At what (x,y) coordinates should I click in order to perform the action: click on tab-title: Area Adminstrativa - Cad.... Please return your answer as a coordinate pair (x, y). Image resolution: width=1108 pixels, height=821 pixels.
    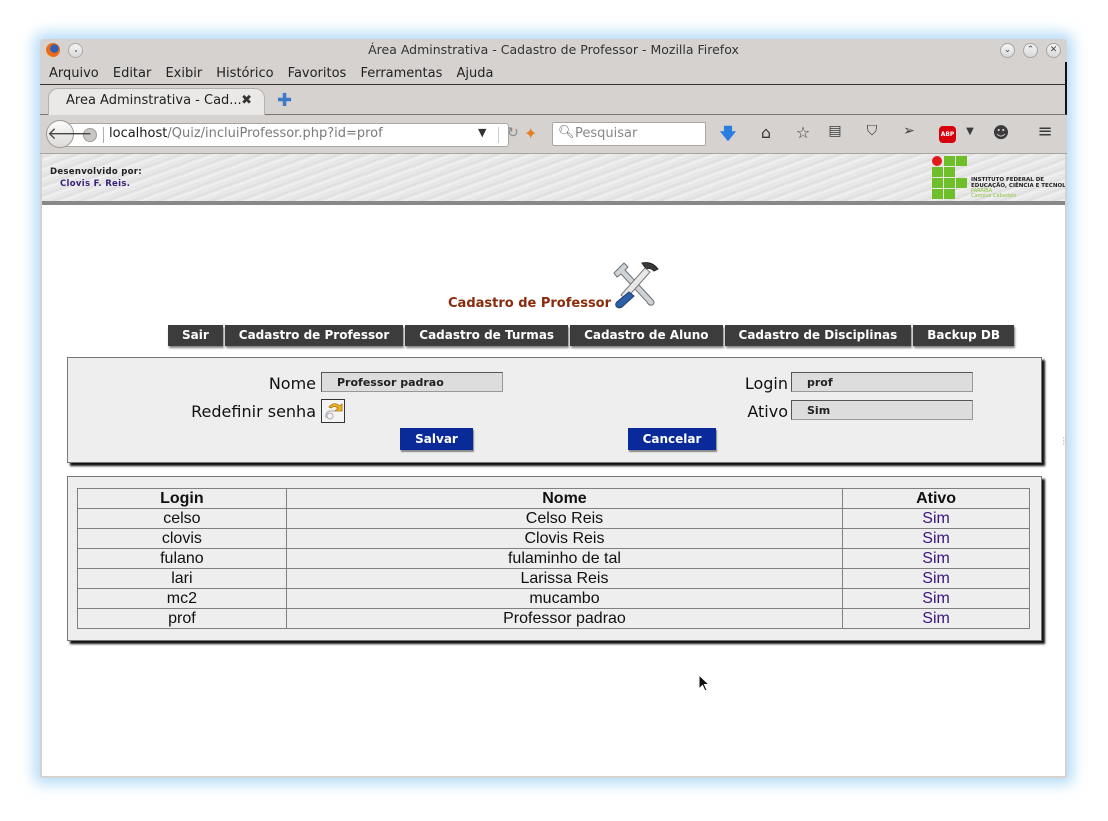
    Looking at the image, I should click on (154, 100).